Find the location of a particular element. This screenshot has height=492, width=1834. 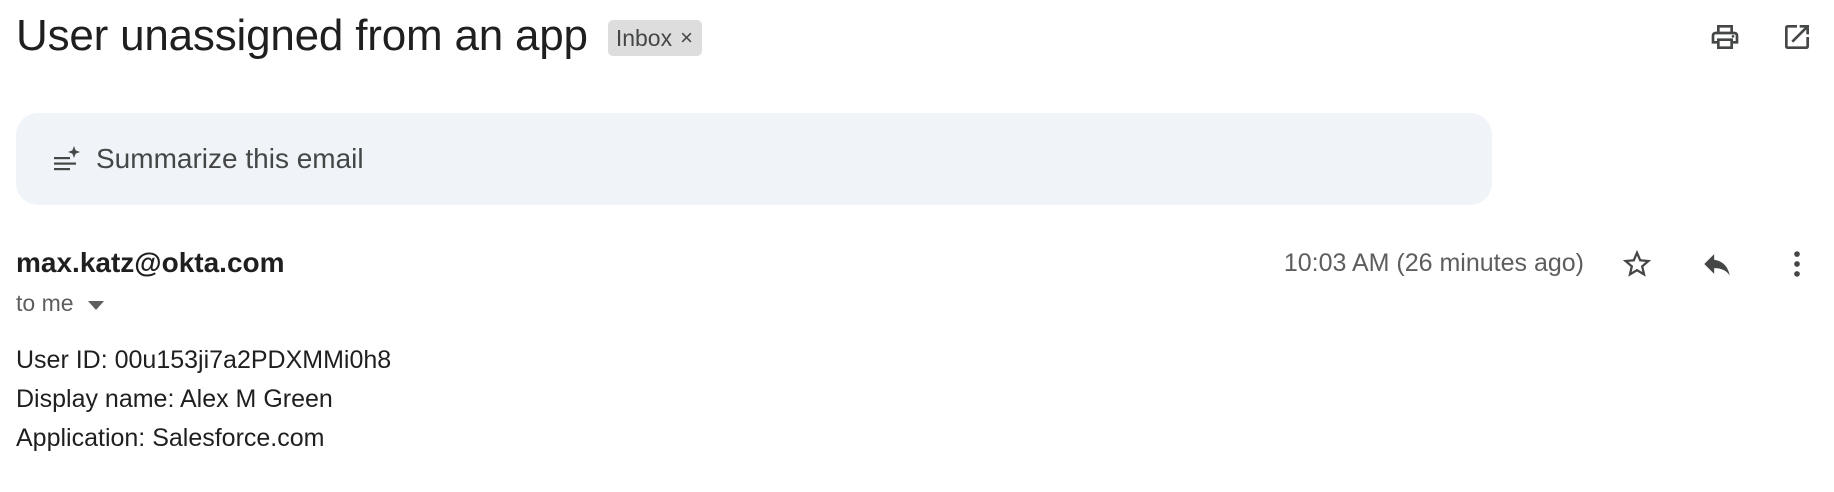

open-in-new-window-button is located at coordinates (1797, 37).